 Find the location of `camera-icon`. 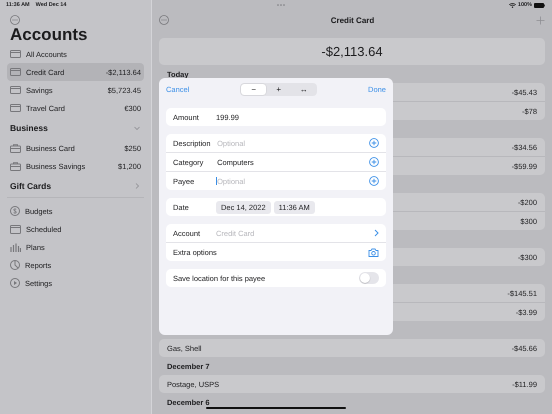

camera-icon is located at coordinates (373, 252).